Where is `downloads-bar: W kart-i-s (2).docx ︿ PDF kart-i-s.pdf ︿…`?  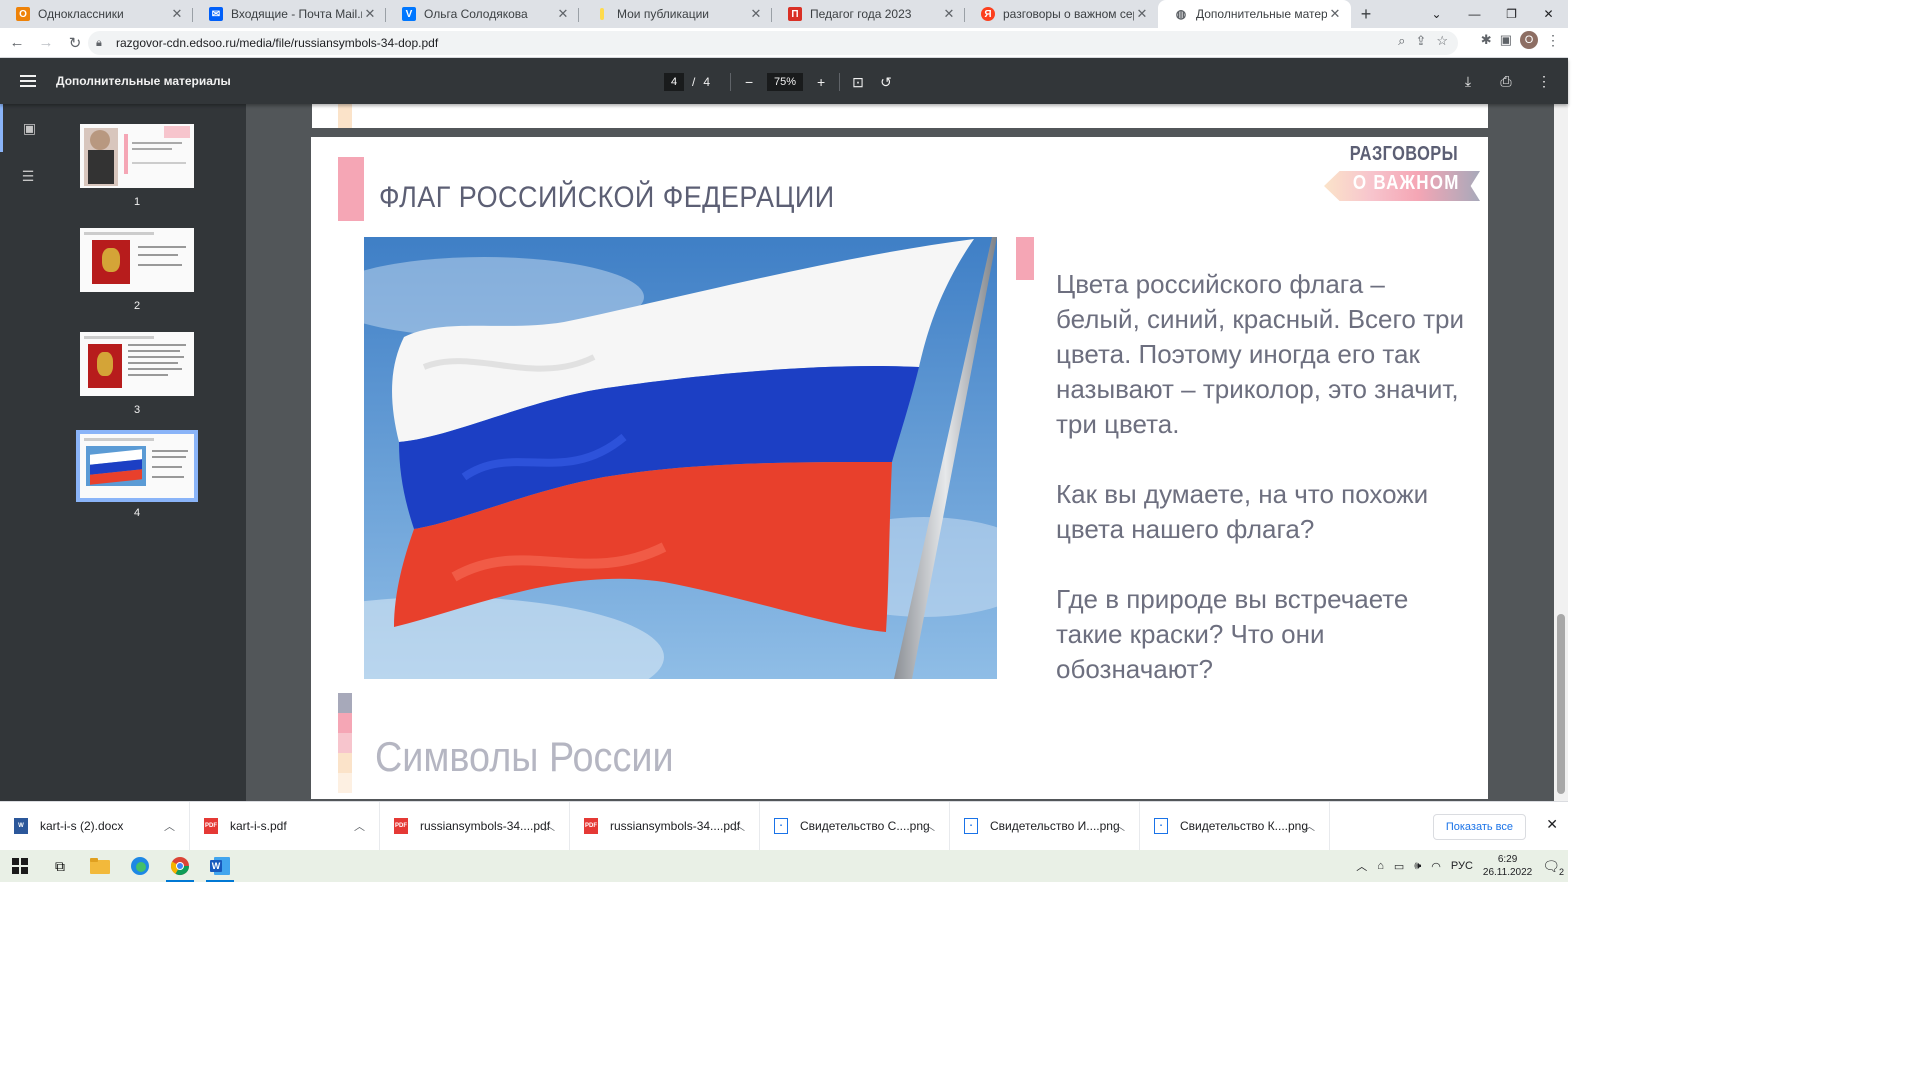
downloads-bar: W kart-i-s (2).docx ︿ PDF kart-i-s.pdf ︿… is located at coordinates (784, 826).